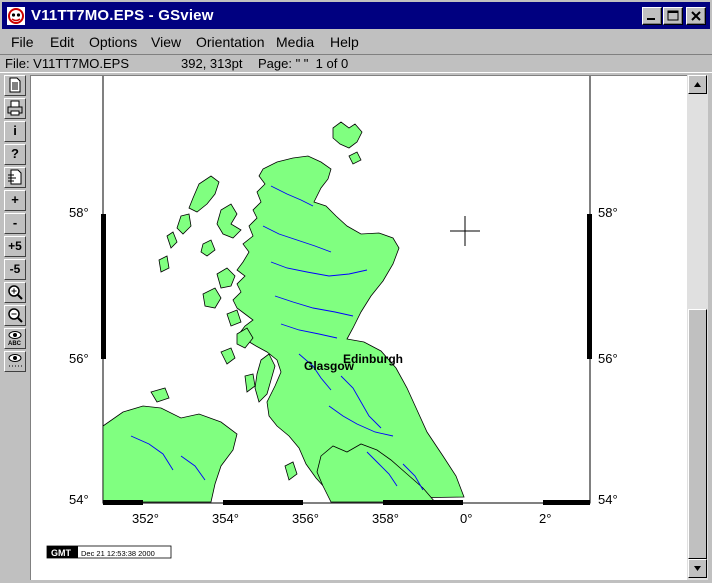  I want to click on maximize-icon, so click(673, 15).